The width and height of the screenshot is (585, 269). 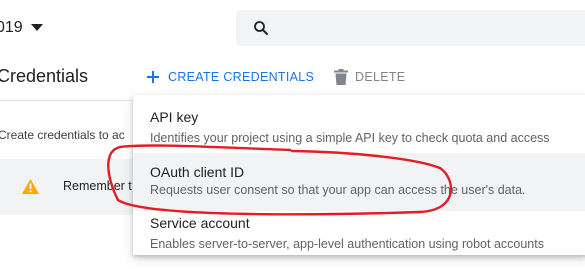 What do you see at coordinates (62, 135) in the screenshot?
I see `helper-text: Create credentials to ac` at bounding box center [62, 135].